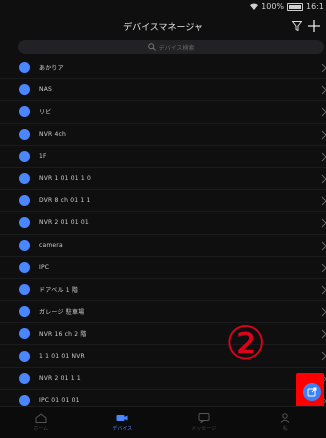  I want to click on device-name: ドアベル 1 階, so click(58, 289).